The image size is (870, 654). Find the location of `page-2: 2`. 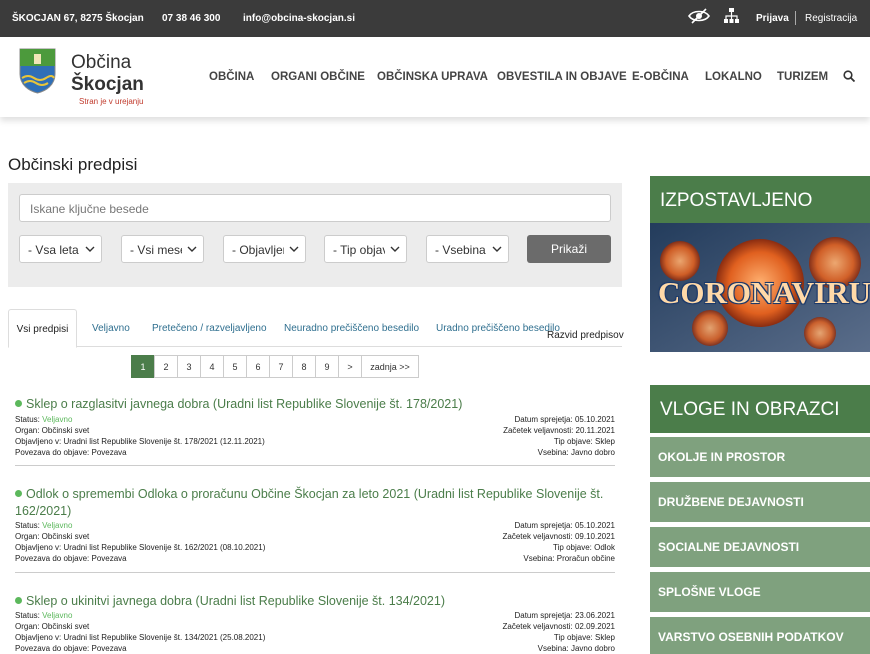

page-2: 2 is located at coordinates (166, 366).